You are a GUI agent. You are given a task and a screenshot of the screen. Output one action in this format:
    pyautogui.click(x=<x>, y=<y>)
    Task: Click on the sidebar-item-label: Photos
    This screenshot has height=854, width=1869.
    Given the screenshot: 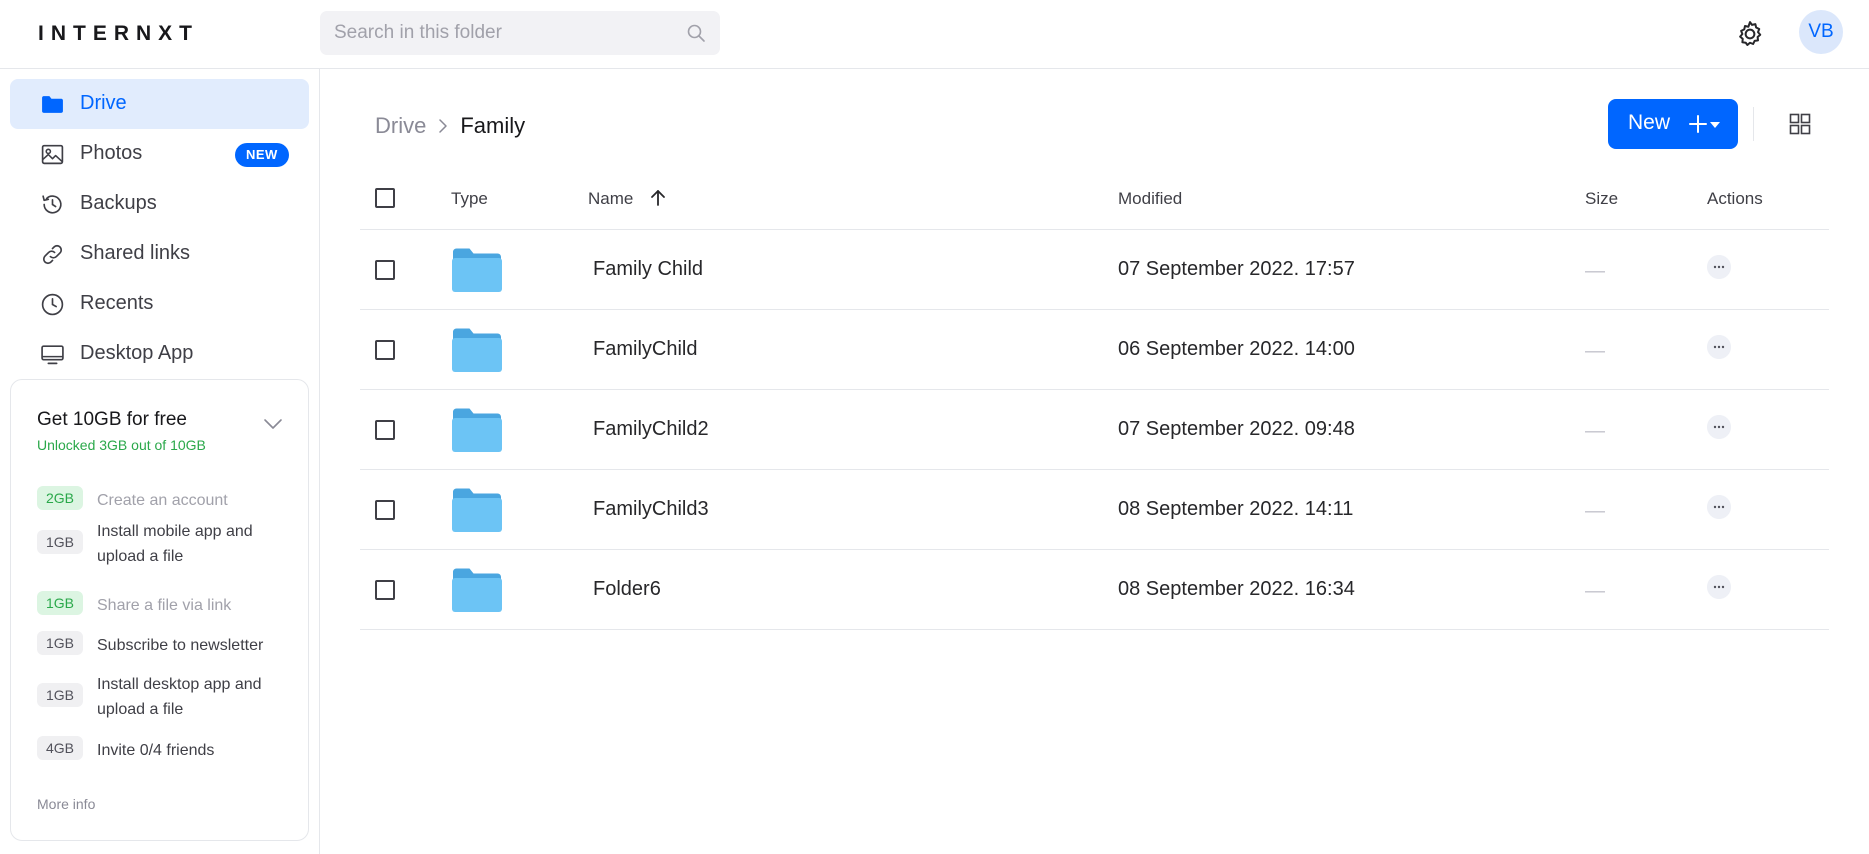 What is the action you would take?
    pyautogui.click(x=111, y=153)
    